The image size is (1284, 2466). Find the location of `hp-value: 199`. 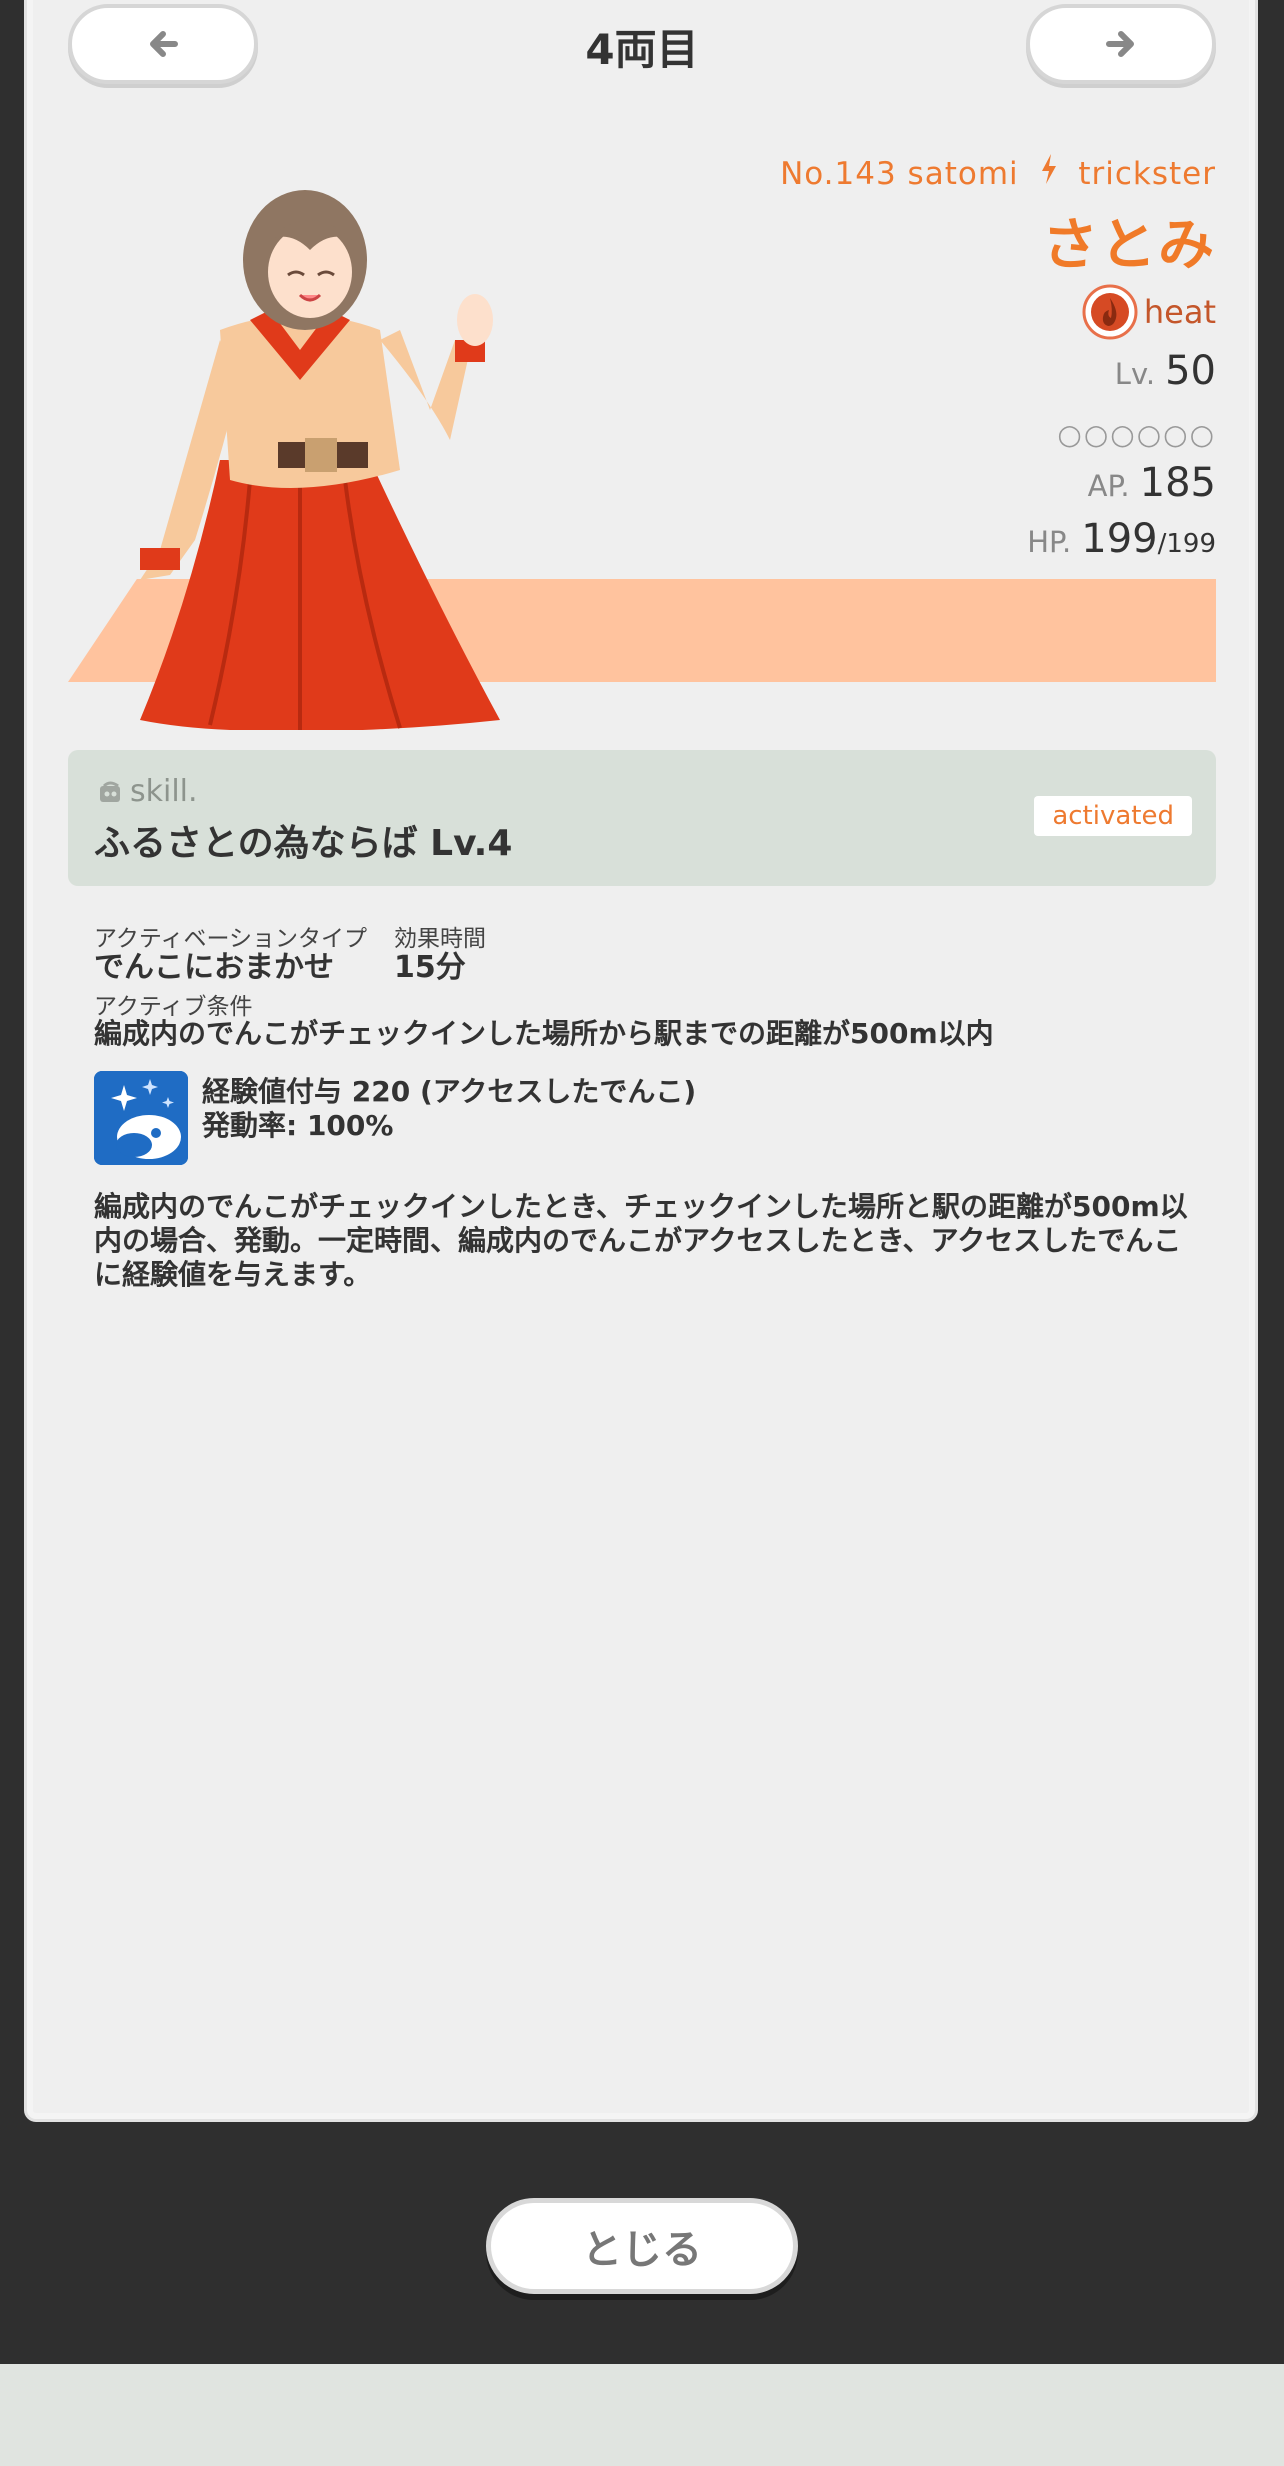

hp-value: 199 is located at coordinates (1119, 539).